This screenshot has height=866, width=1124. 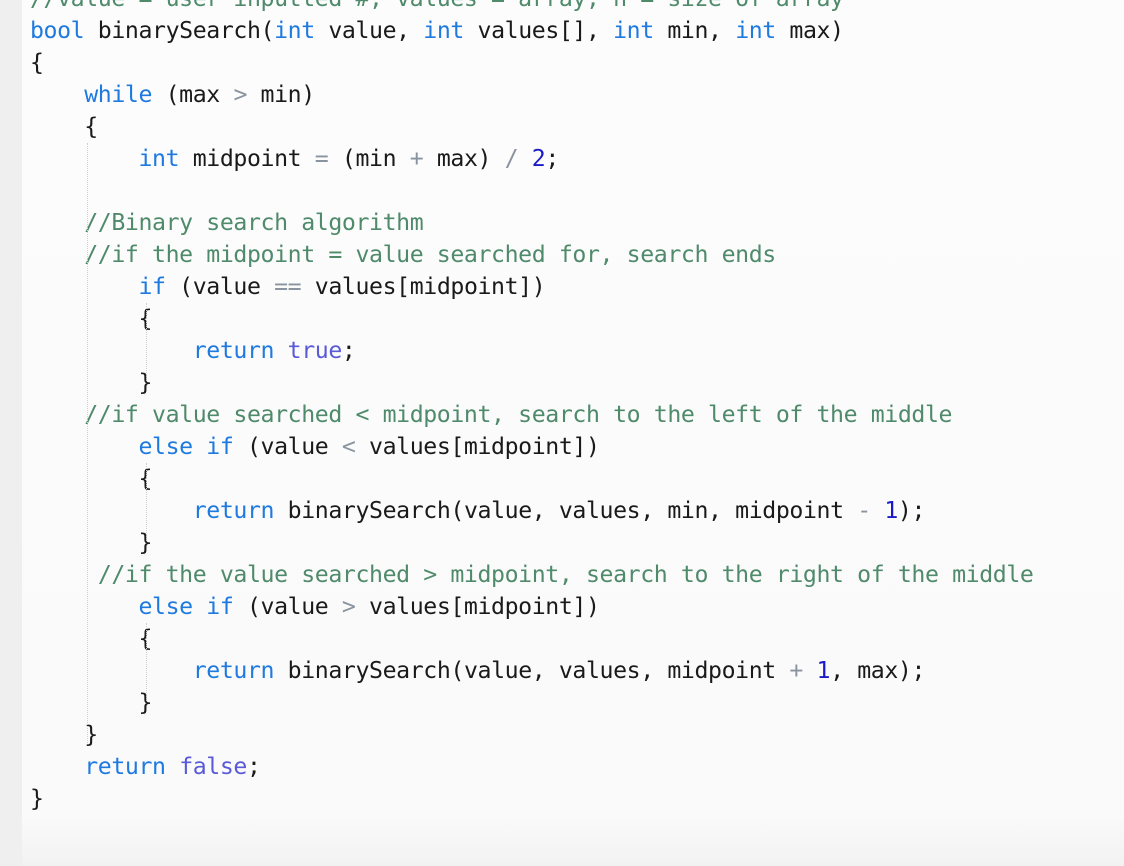 I want to click on code-text: midpoint, so click(x=247, y=158).